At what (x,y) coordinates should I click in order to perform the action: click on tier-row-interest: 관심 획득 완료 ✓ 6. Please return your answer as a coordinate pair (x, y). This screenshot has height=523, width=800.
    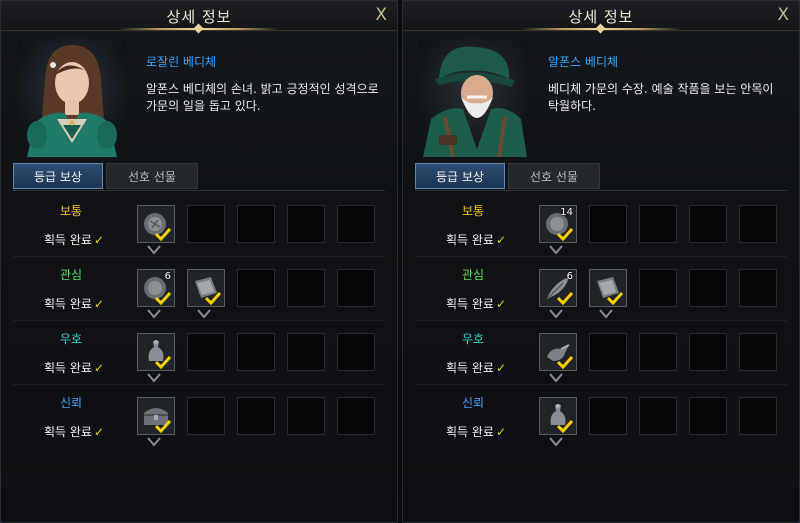
    Looking at the image, I should click on (601, 289).